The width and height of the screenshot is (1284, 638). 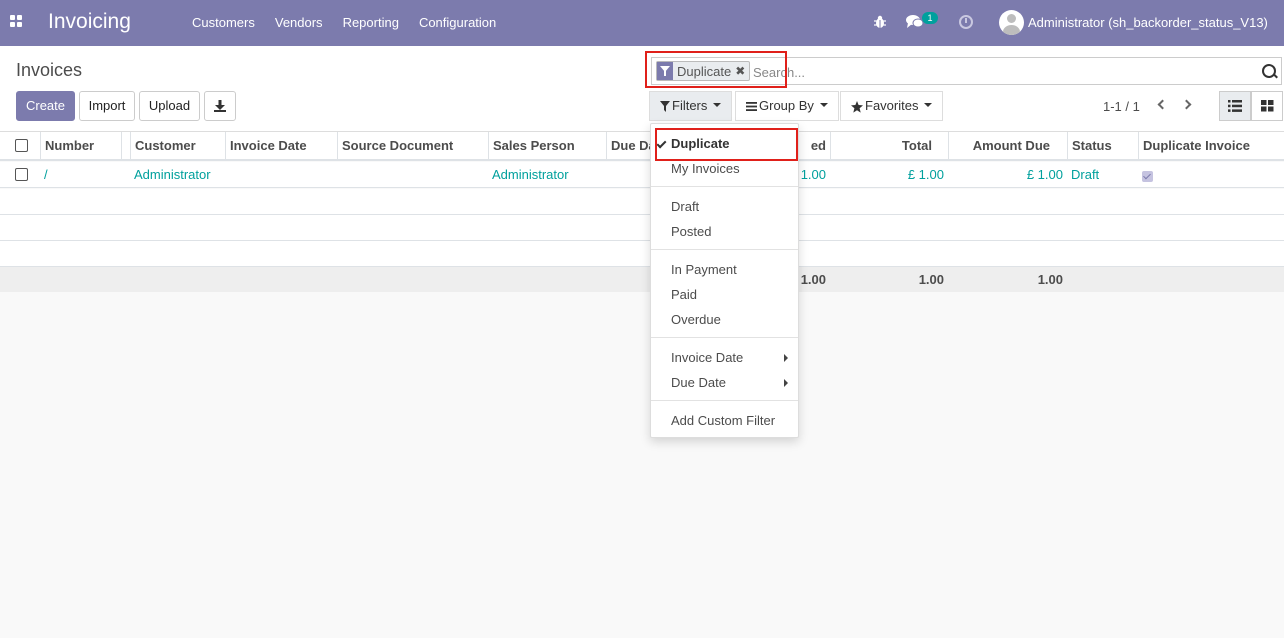 I want to click on add-custom-filter: Add Custom Filter, so click(x=724, y=420).